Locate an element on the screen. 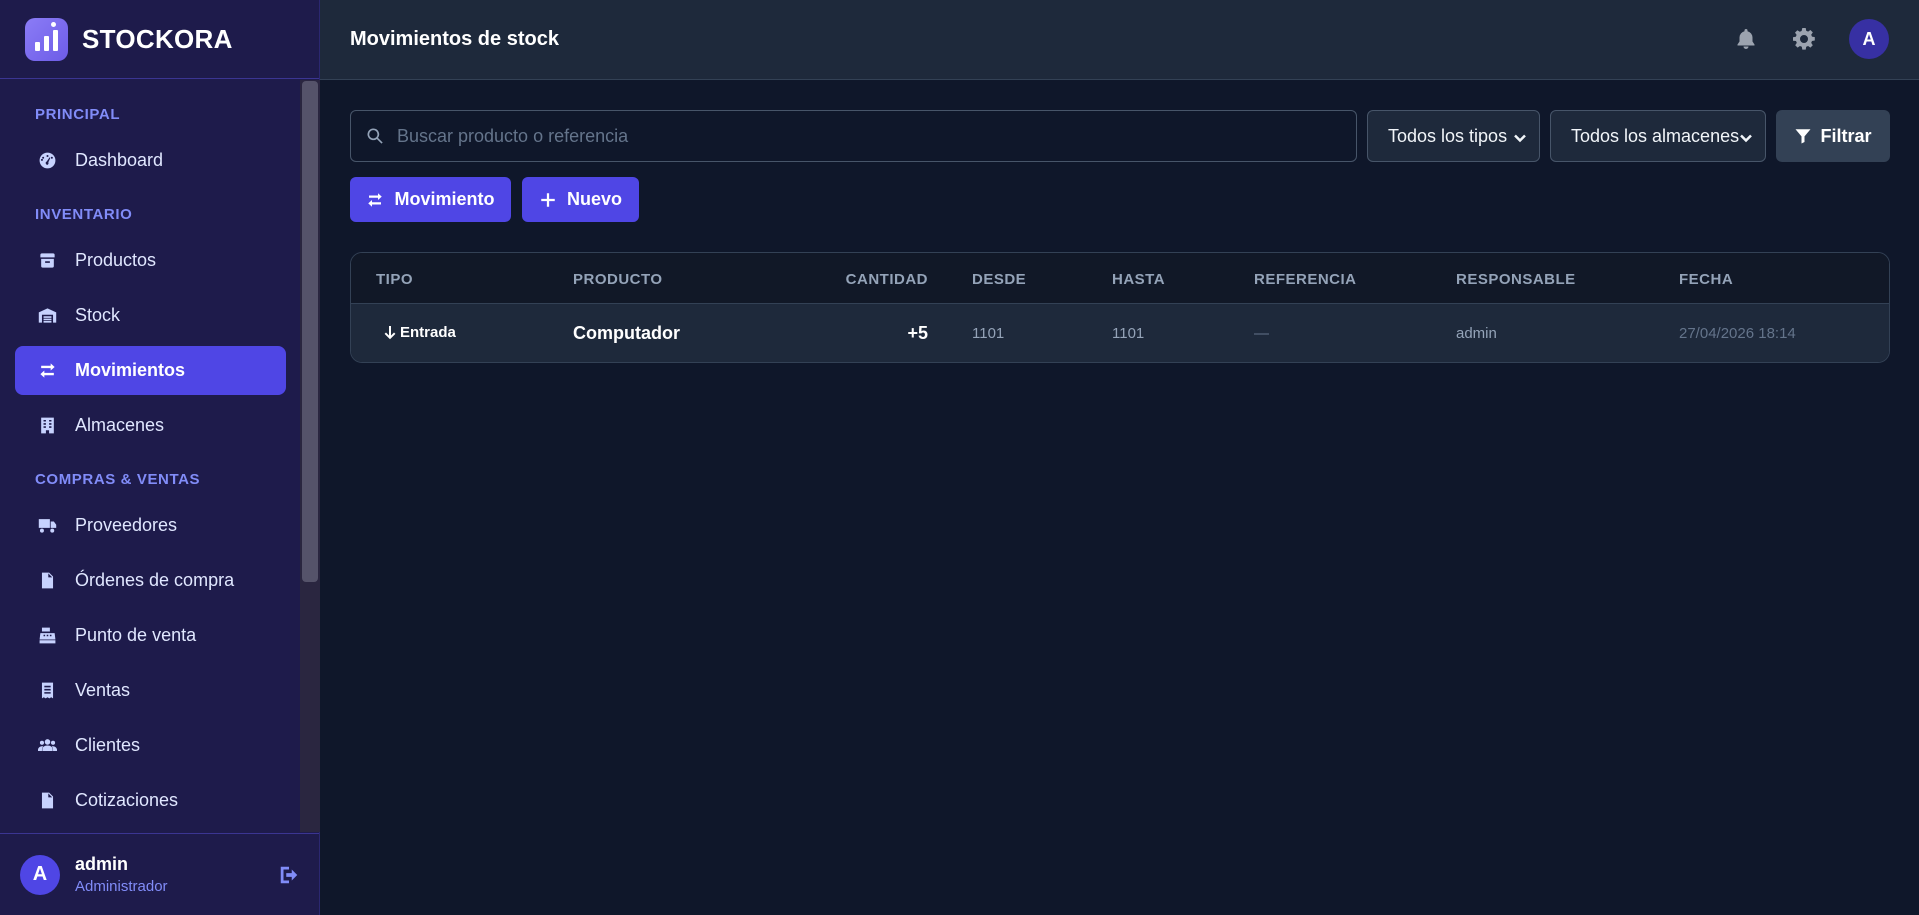 Image resolution: width=1919 pixels, height=915 pixels. sidebar-item-label: Stock is located at coordinates (98, 315).